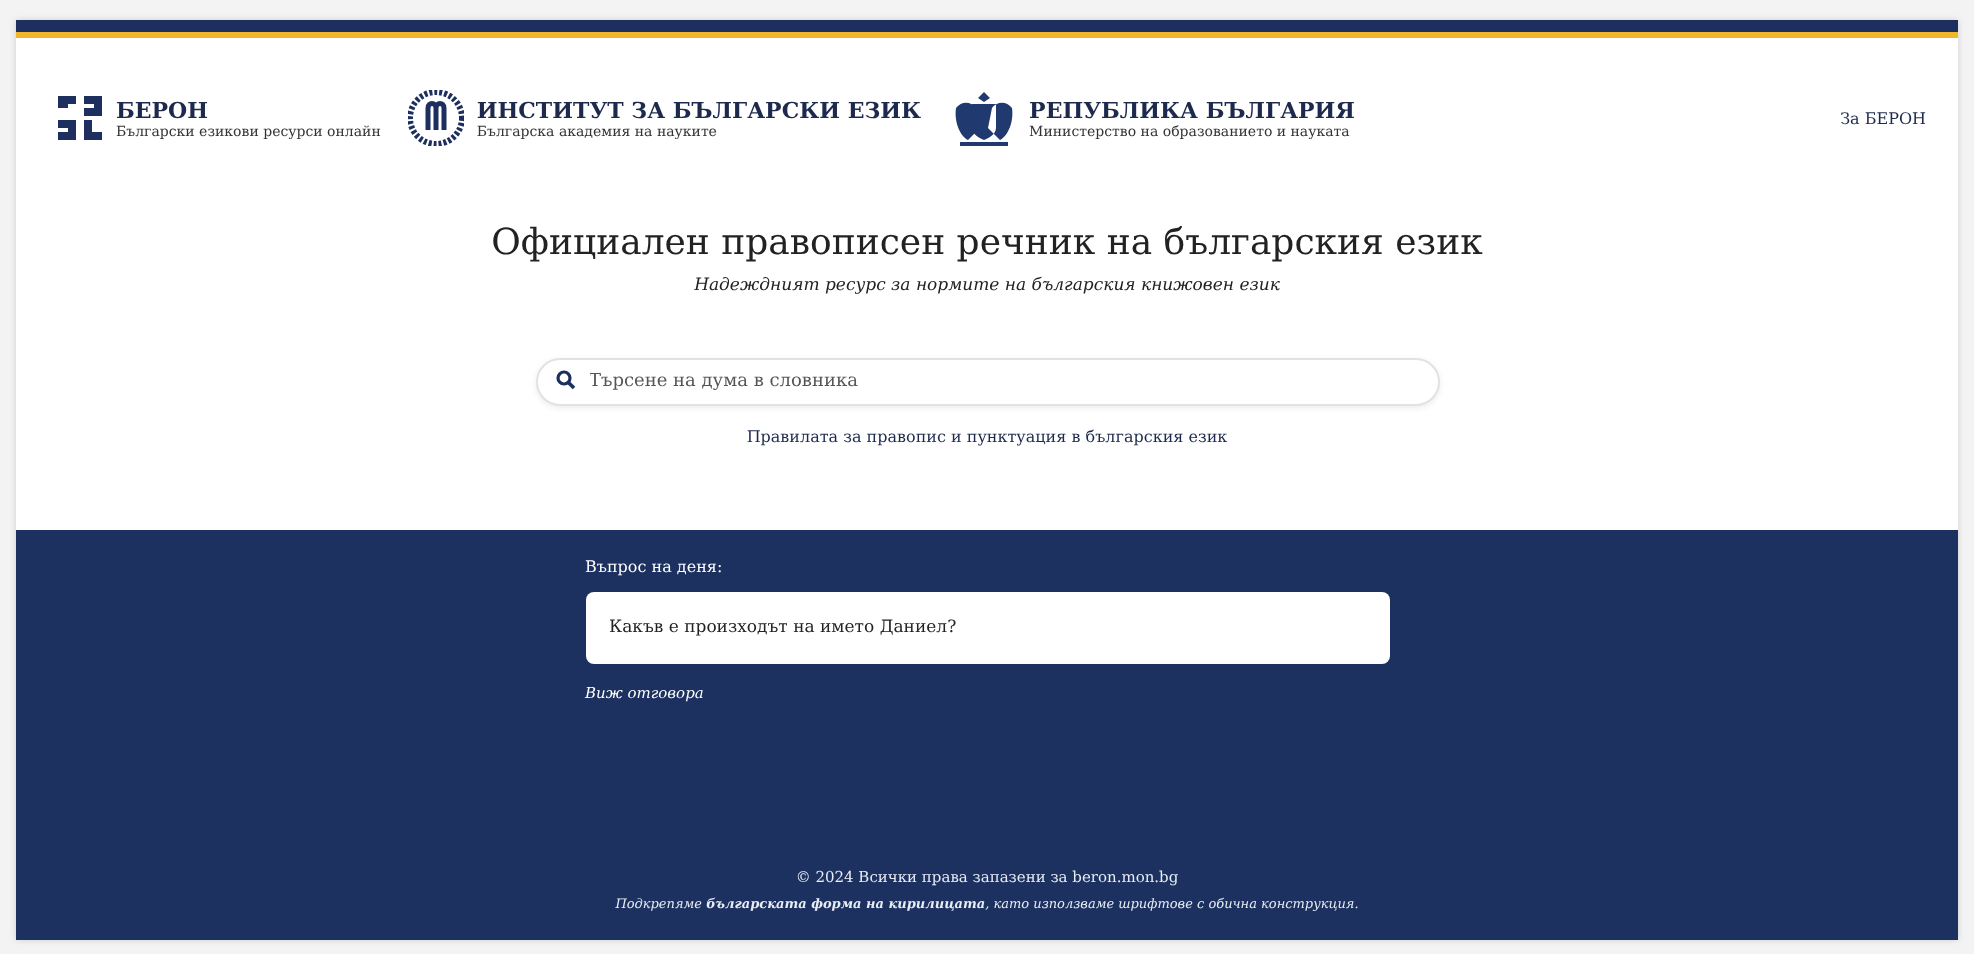  I want to click on circular-seal-icon, so click(436, 118).